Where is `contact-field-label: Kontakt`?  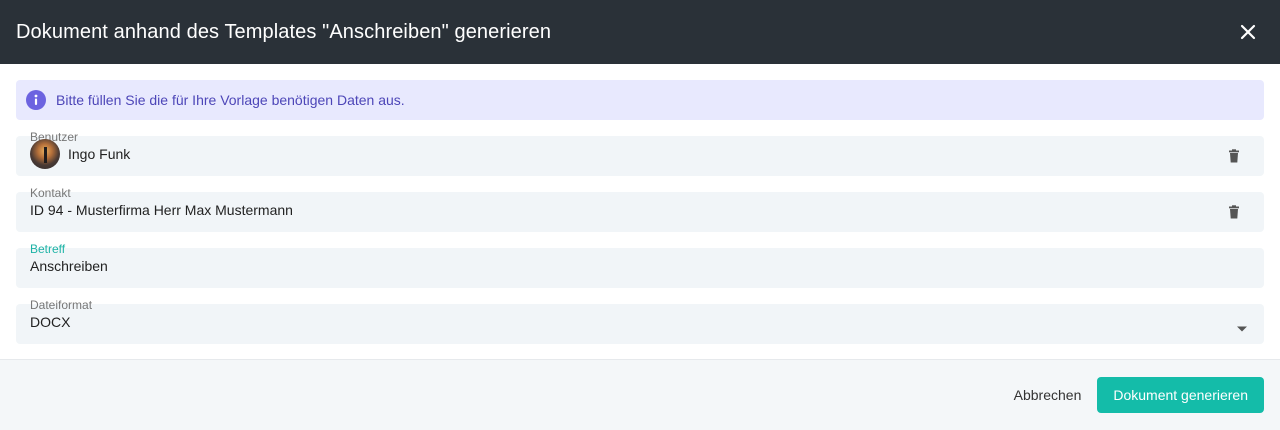 contact-field-label: Kontakt is located at coordinates (50, 193).